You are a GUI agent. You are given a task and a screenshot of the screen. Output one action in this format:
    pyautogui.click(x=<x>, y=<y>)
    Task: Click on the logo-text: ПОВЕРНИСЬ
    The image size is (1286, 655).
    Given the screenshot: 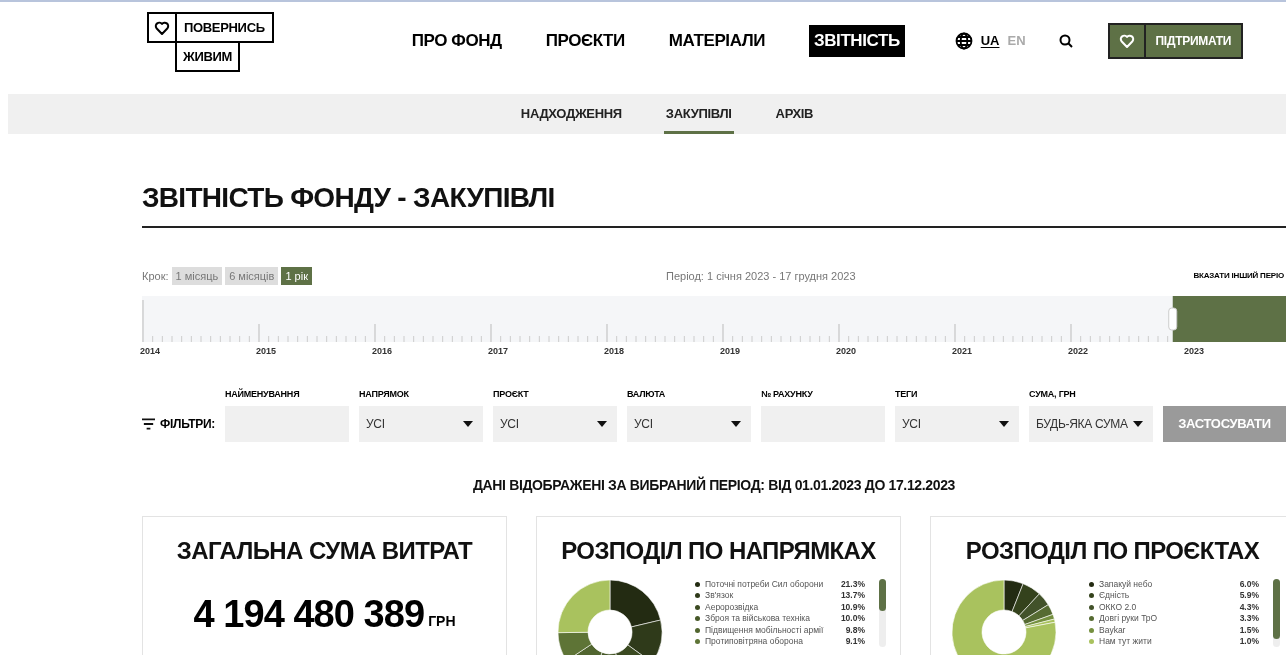 What is the action you would take?
    pyautogui.click(x=224, y=28)
    